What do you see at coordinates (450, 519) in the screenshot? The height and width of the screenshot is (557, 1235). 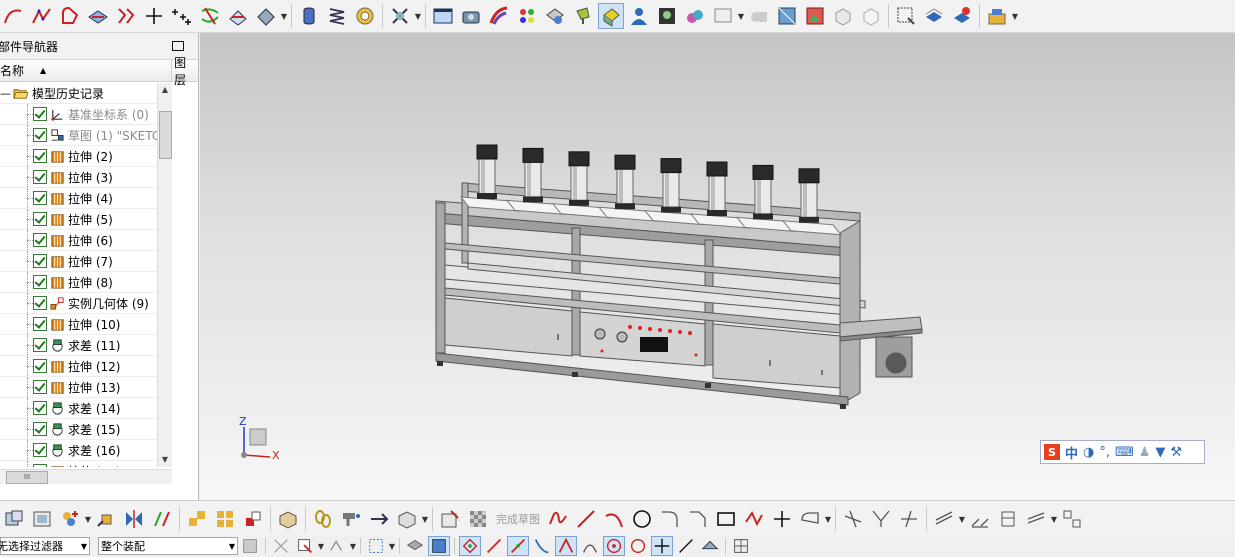 I see `sketch-icon` at bounding box center [450, 519].